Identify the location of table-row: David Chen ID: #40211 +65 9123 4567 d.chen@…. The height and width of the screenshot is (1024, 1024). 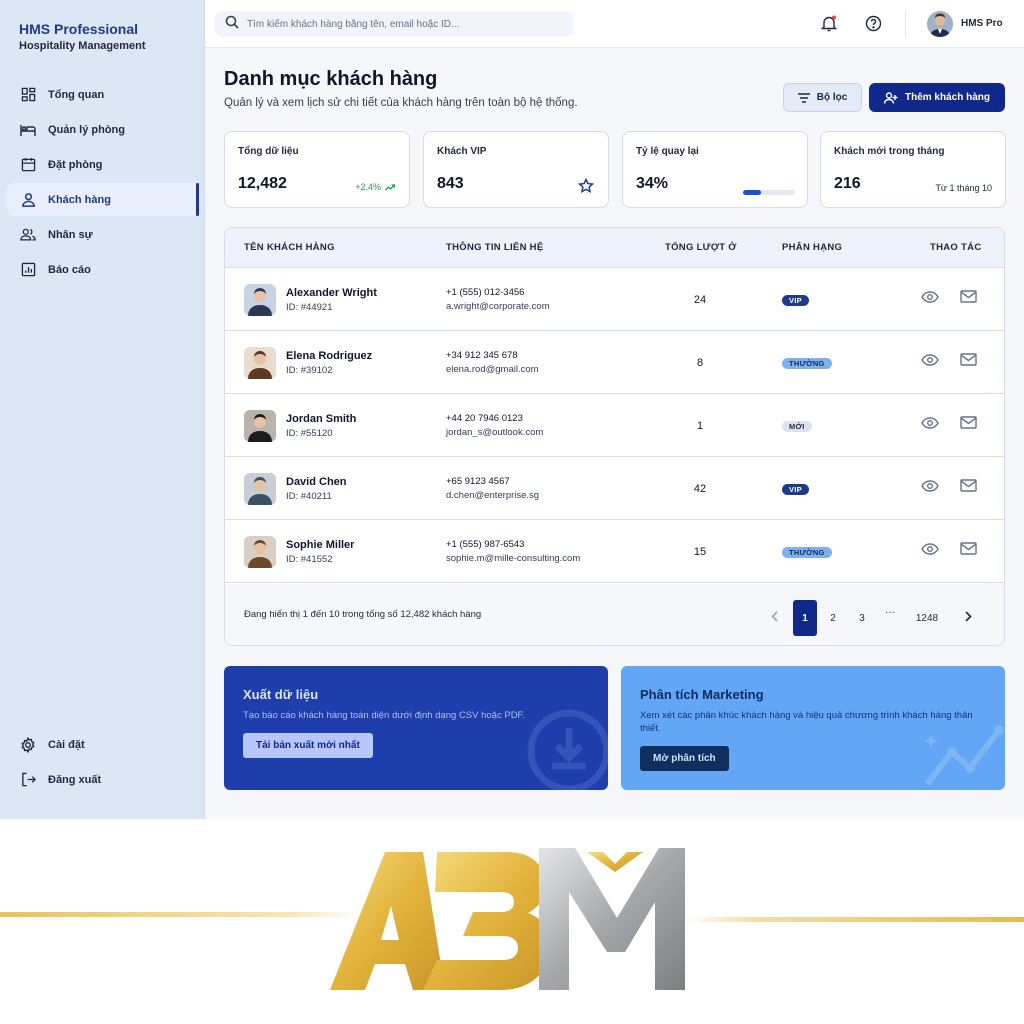
(614, 488).